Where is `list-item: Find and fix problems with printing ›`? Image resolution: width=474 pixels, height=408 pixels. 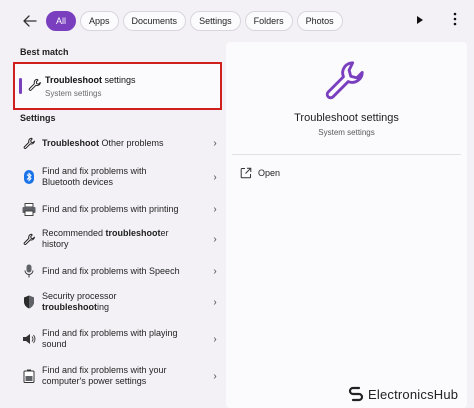
list-item: Find and fix problems with printing › is located at coordinates (118, 209).